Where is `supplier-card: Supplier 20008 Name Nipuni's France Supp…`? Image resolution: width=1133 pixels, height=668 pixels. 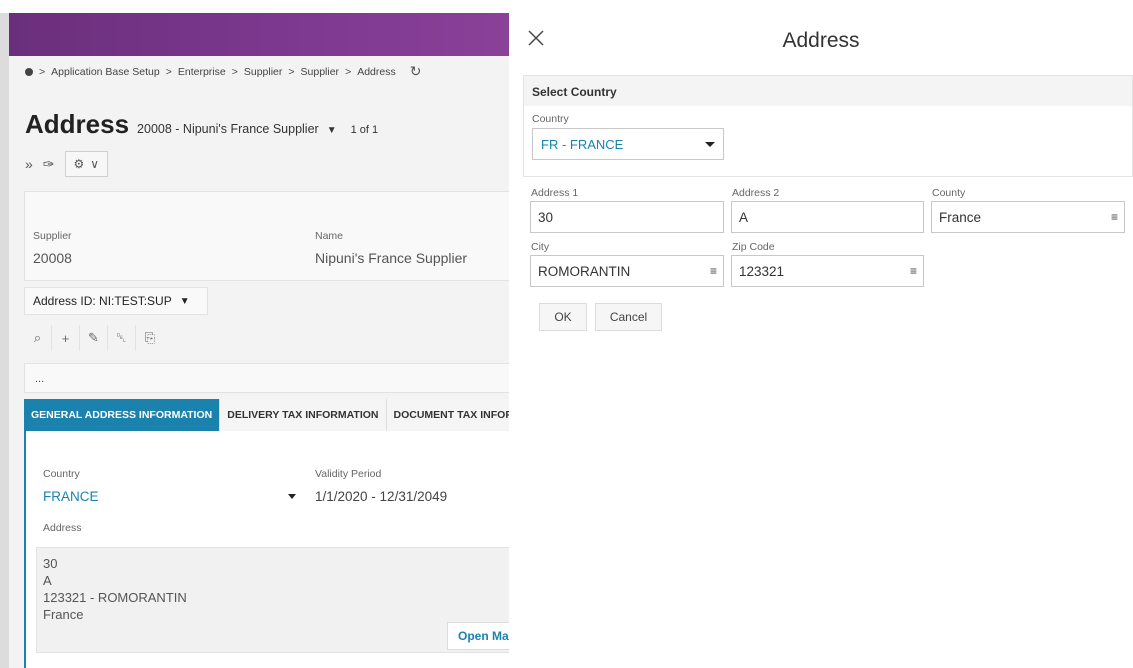 supplier-card: Supplier 20008 Name Nipuni's France Supp… is located at coordinates (266, 236).